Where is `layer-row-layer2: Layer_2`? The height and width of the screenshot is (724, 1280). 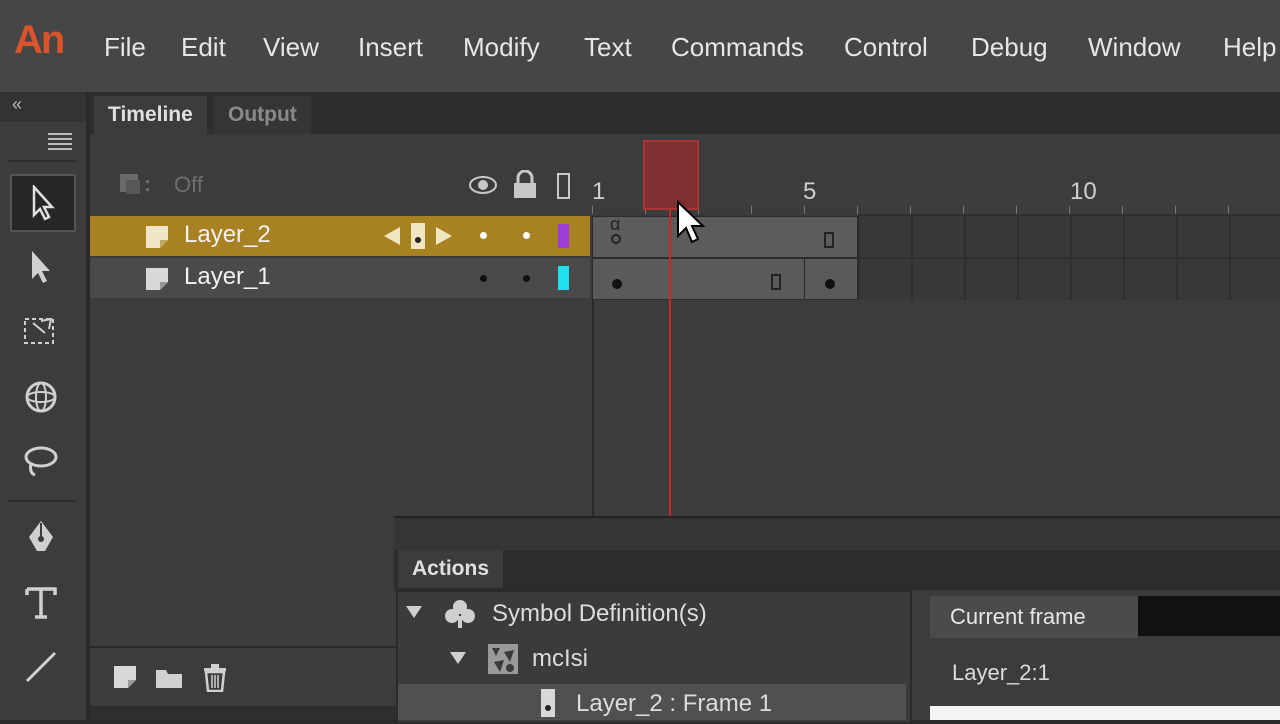
layer-row-layer2: Layer_2 is located at coordinates (340, 236).